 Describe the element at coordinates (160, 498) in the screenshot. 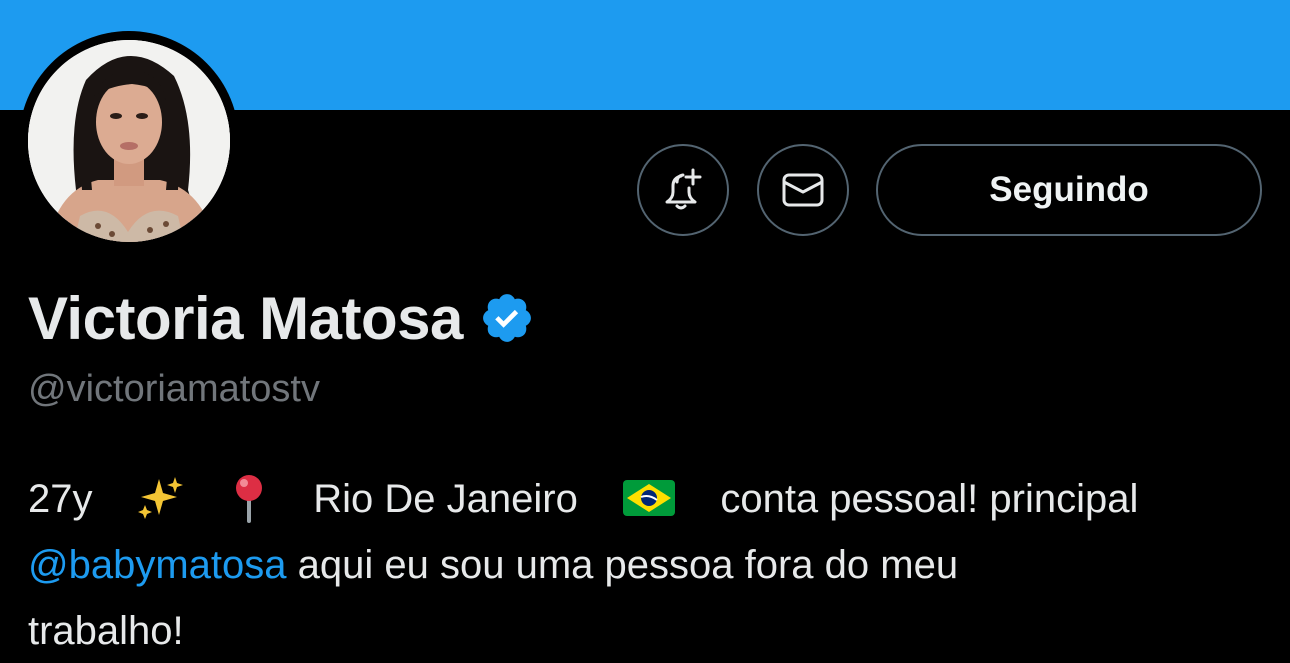

I see `sparkles-emoji` at that location.